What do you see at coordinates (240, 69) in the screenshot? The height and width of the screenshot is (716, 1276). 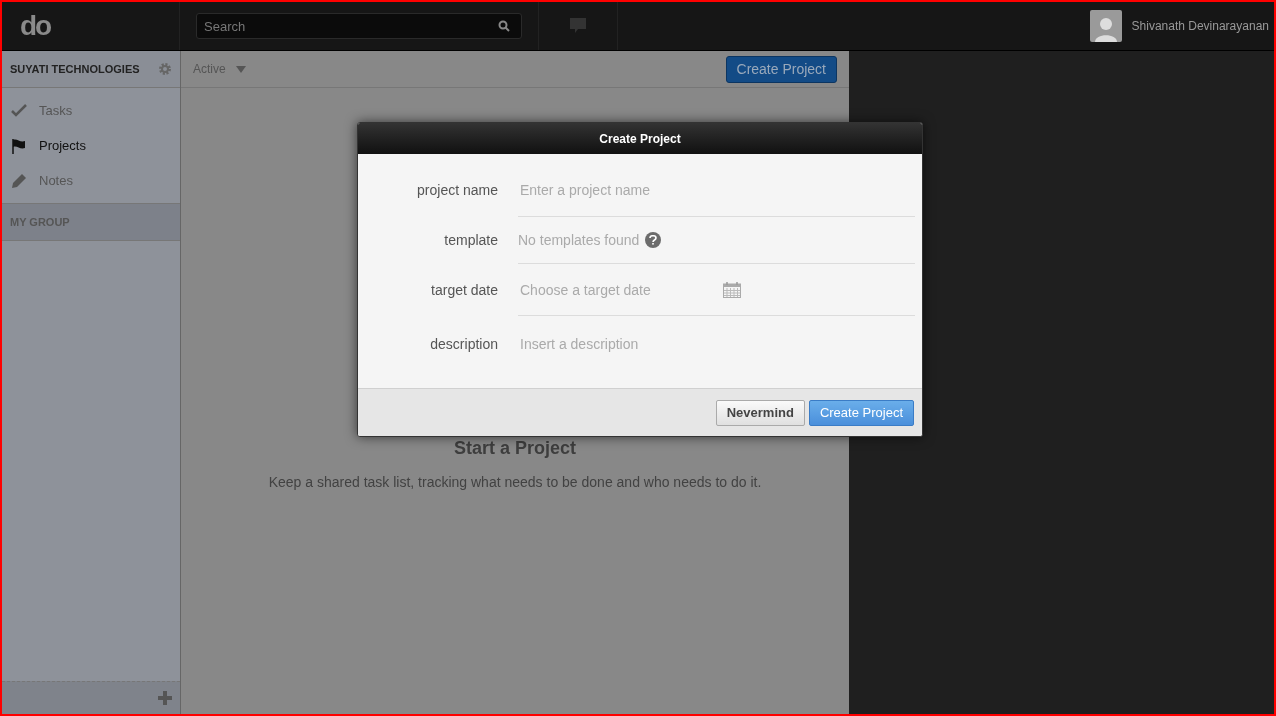 I see `caret-icon` at bounding box center [240, 69].